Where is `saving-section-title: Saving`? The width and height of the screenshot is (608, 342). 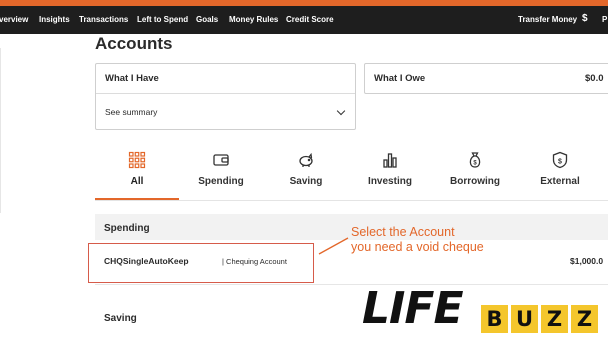
saving-section-title: Saving is located at coordinates (120, 318).